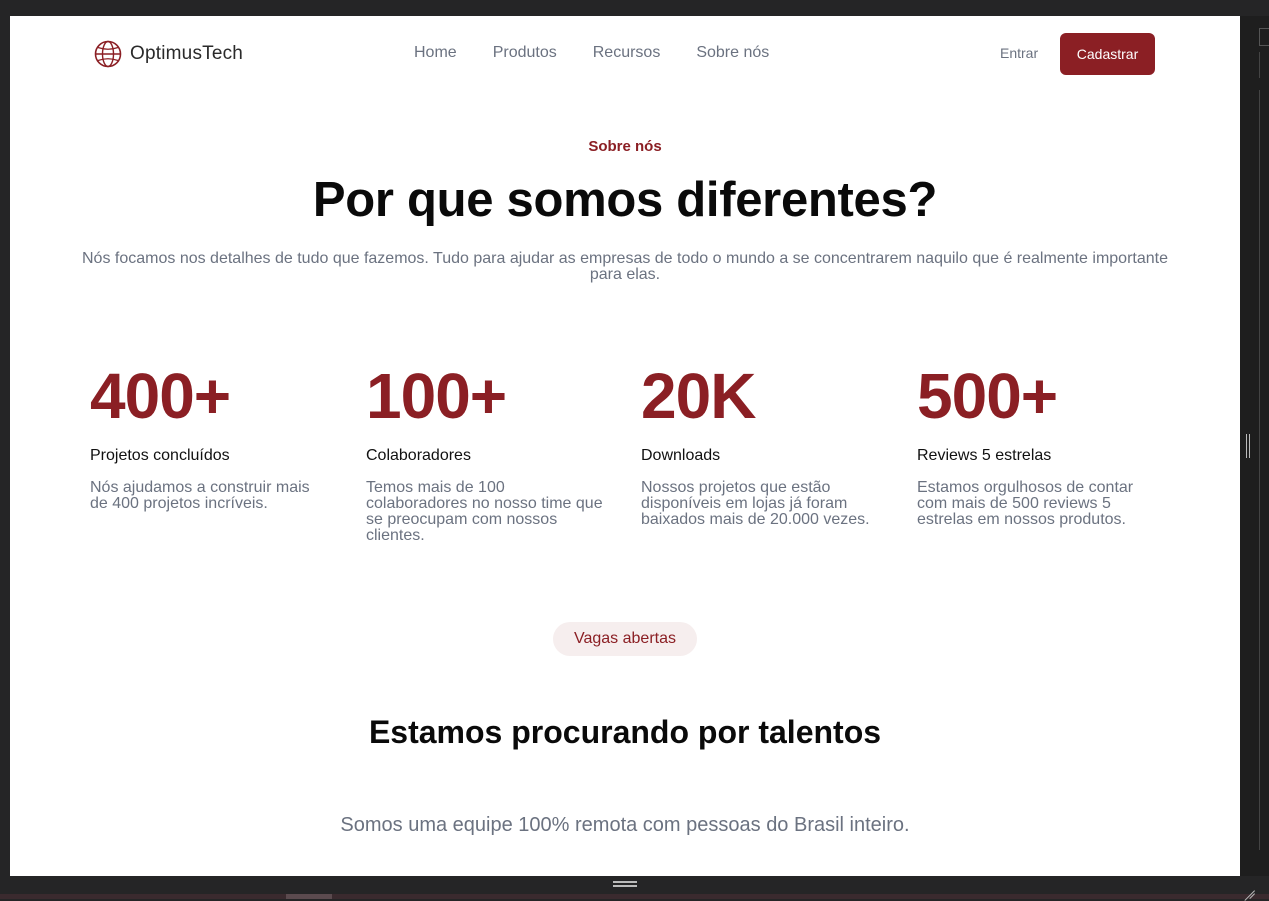  What do you see at coordinates (1019, 53) in the screenshot?
I see `login-link: Entrar` at bounding box center [1019, 53].